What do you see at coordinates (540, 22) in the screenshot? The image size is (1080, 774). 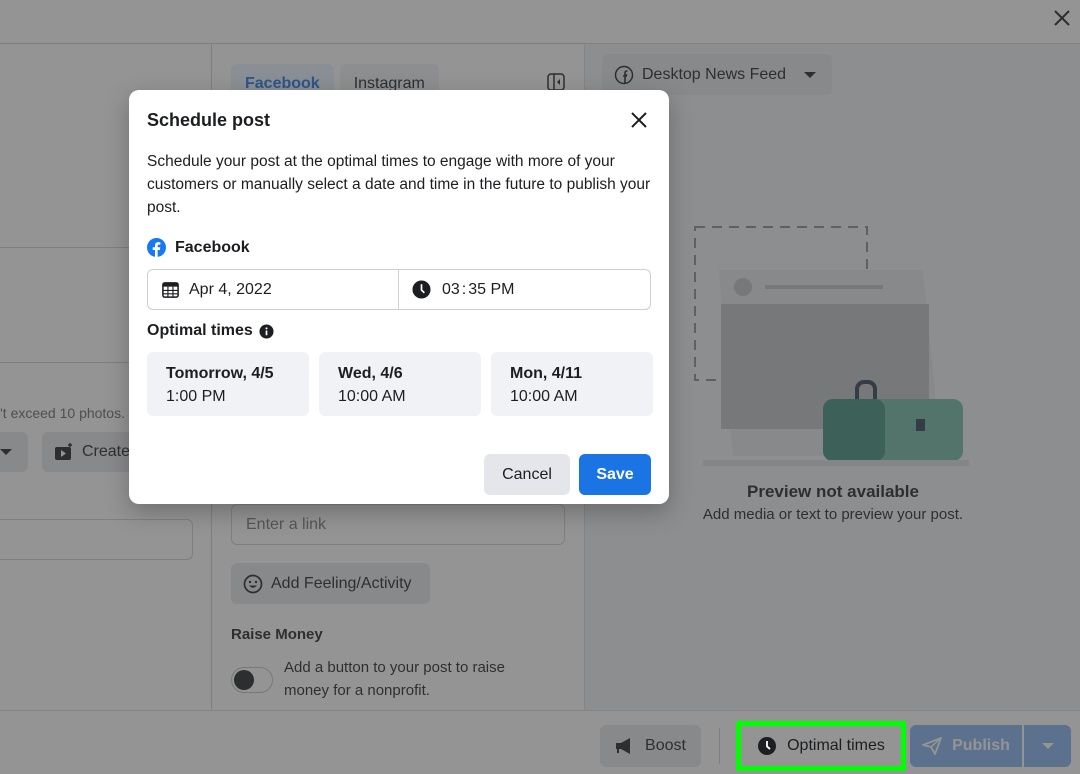 I see `top-bar` at bounding box center [540, 22].